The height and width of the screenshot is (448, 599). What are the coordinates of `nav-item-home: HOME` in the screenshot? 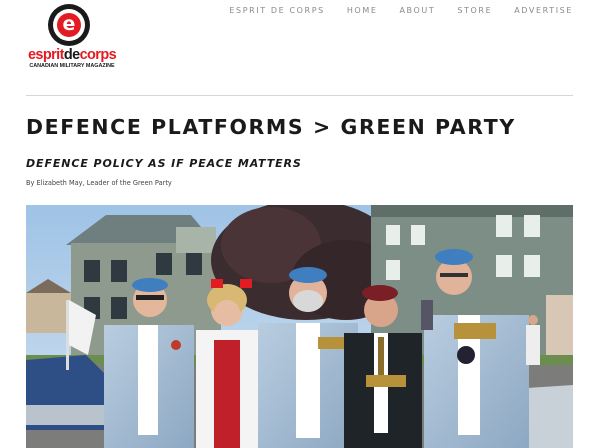 It's located at (362, 10).